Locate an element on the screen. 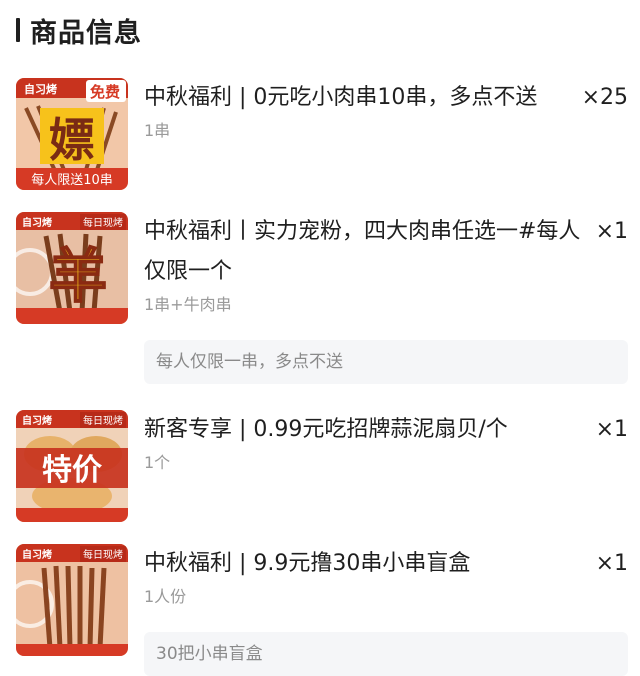  thumb-big-char: 羊 is located at coordinates (78, 276).